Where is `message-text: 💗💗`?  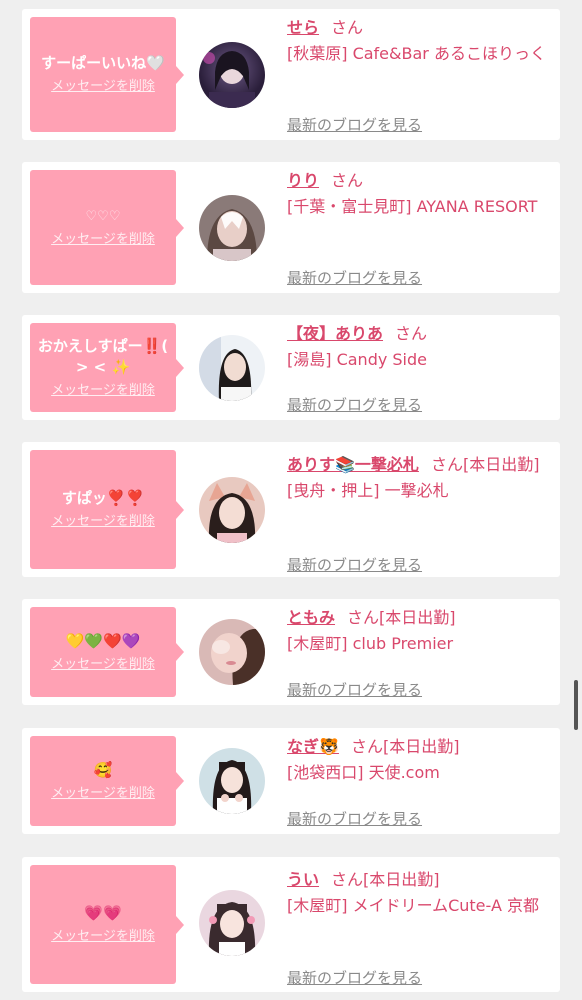
message-text: 💗💗 is located at coordinates (103, 913).